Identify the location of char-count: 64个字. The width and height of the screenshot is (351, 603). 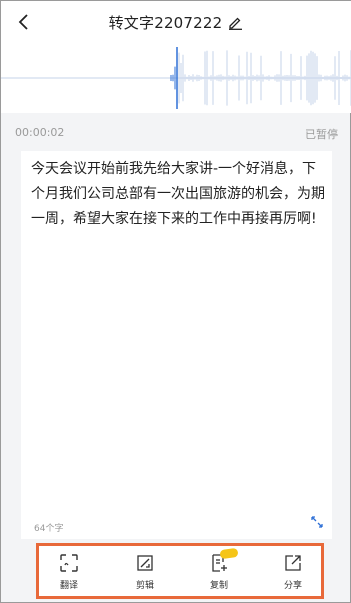
(49, 529).